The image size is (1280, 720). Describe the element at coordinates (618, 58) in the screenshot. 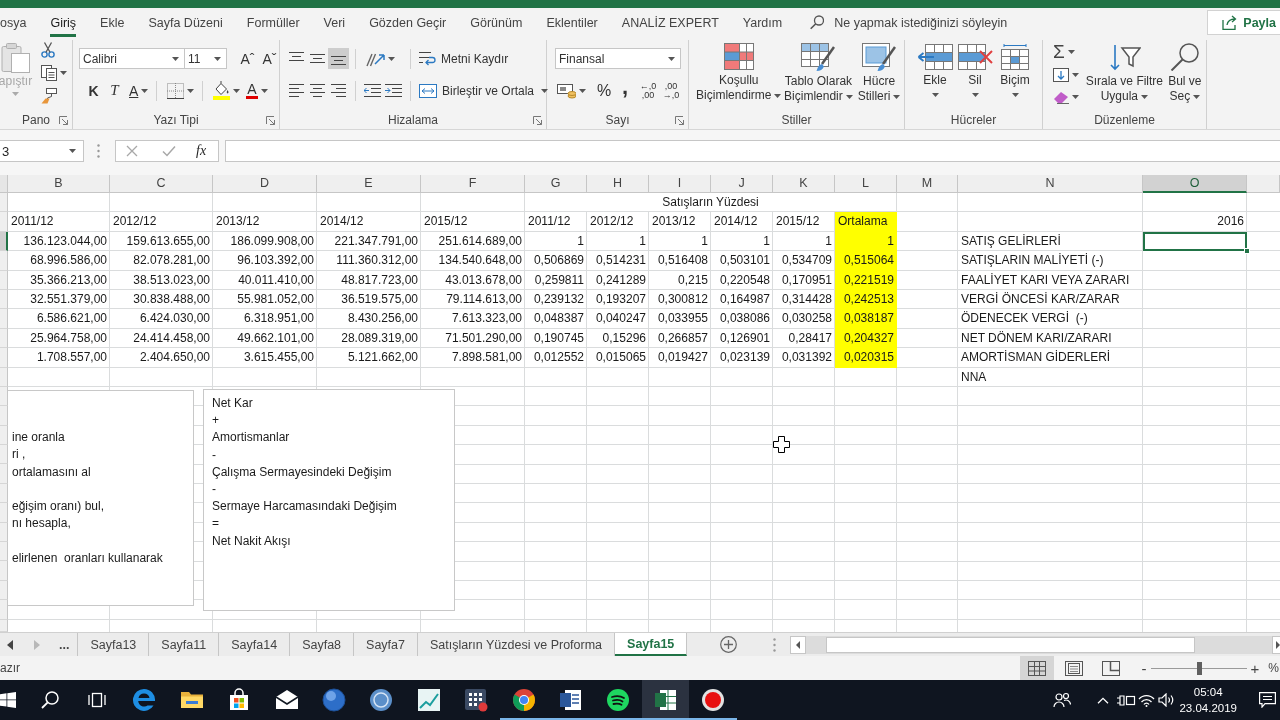

I see `number-format-combo: Finansal` at that location.